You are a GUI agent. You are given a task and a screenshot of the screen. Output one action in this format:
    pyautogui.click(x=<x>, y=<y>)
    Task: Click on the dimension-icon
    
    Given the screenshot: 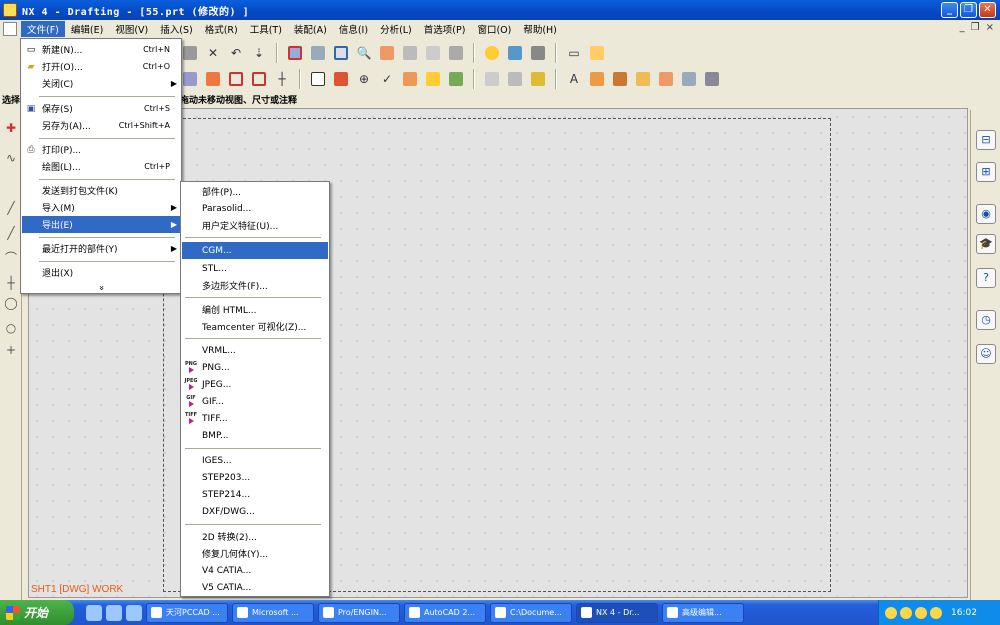 What is the action you would take?
    pyautogui.click(x=620, y=79)
    